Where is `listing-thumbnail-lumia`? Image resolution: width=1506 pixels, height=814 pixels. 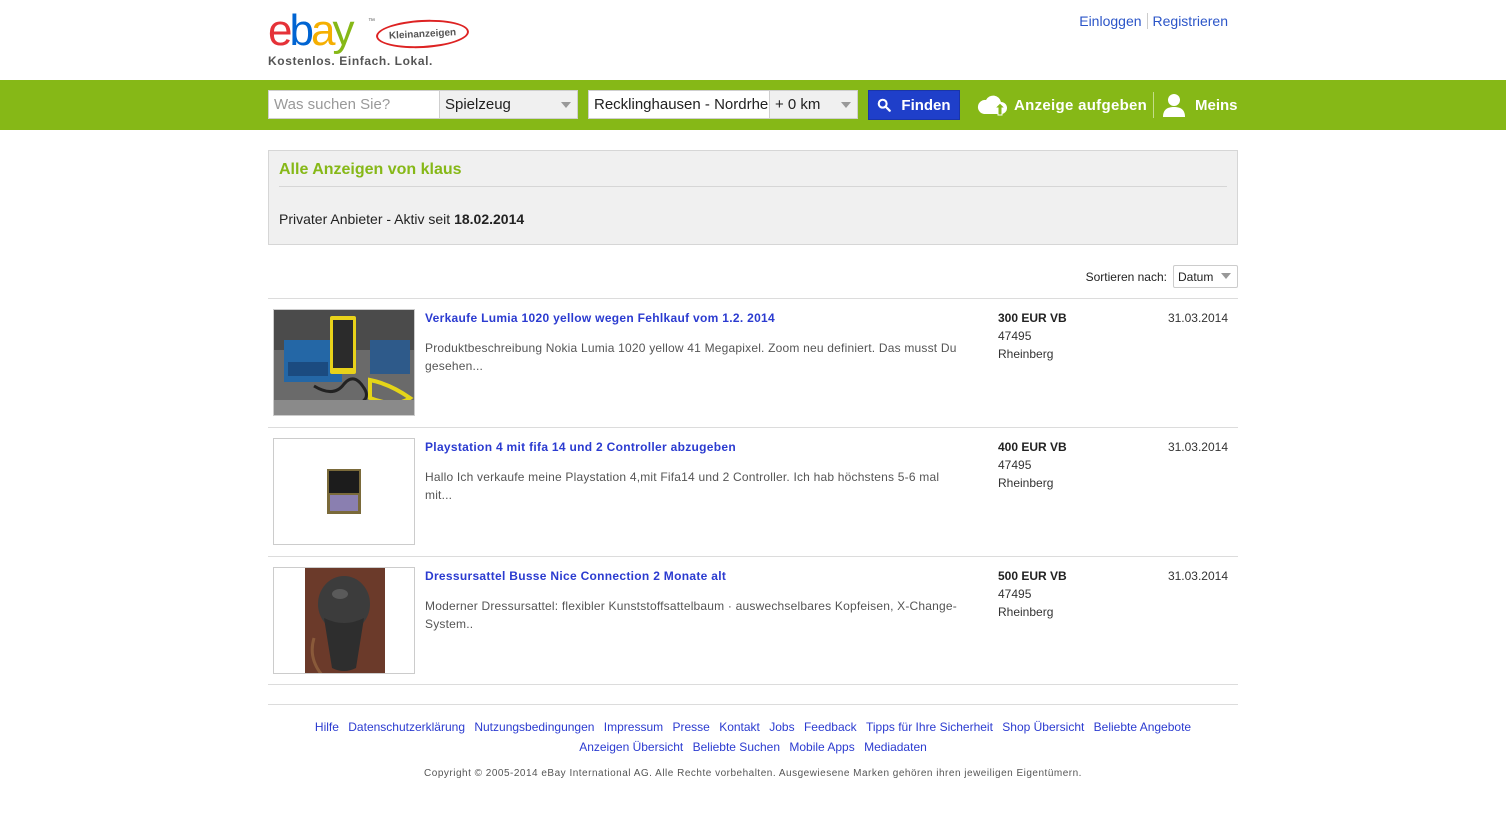 listing-thumbnail-lumia is located at coordinates (344, 362).